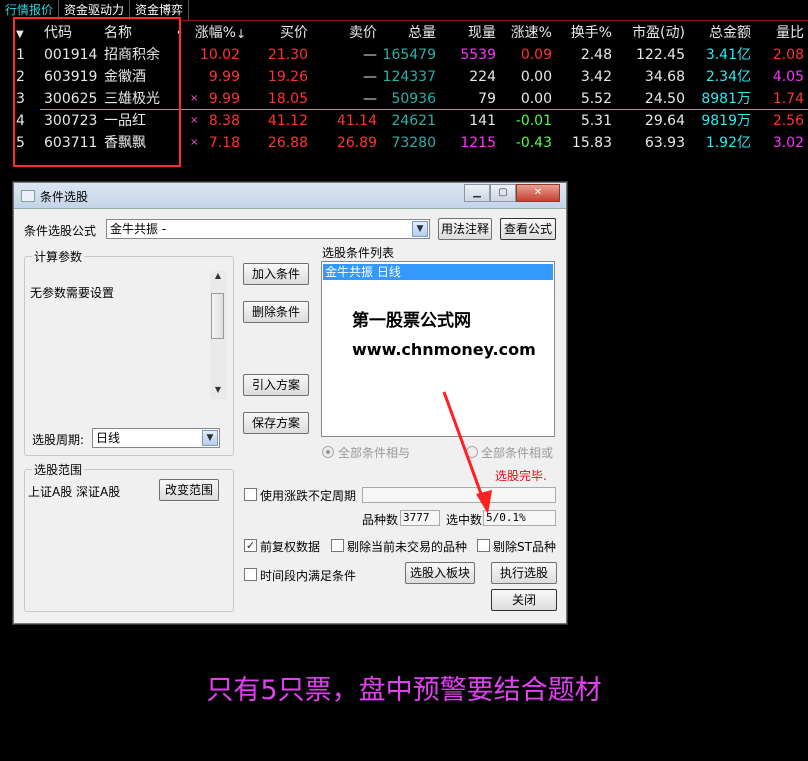 This screenshot has width=808, height=761. Describe the element at coordinates (487, 99) in the screenshot. I see `row-current-volume: 79` at that location.